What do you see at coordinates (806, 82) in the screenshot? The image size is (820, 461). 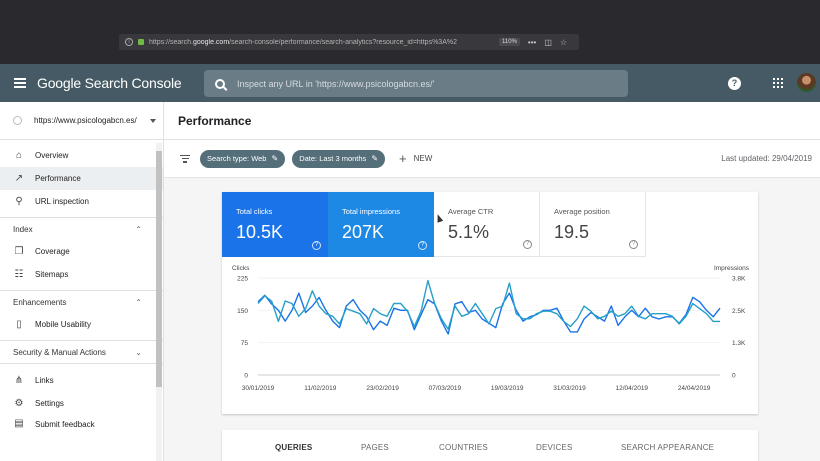 I see `avatar` at bounding box center [806, 82].